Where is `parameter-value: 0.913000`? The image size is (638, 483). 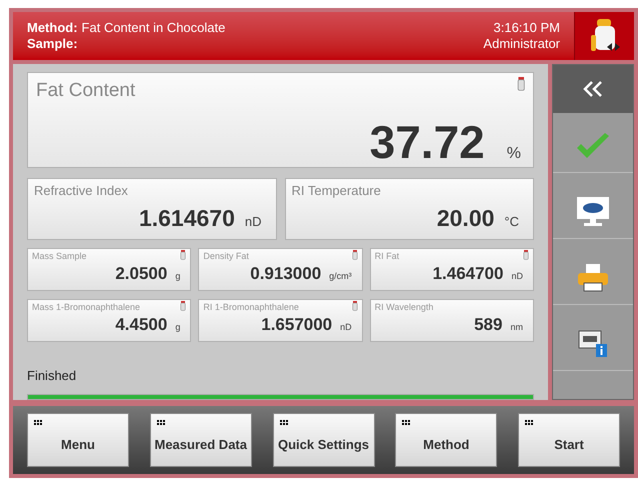 parameter-value: 0.913000 is located at coordinates (286, 274).